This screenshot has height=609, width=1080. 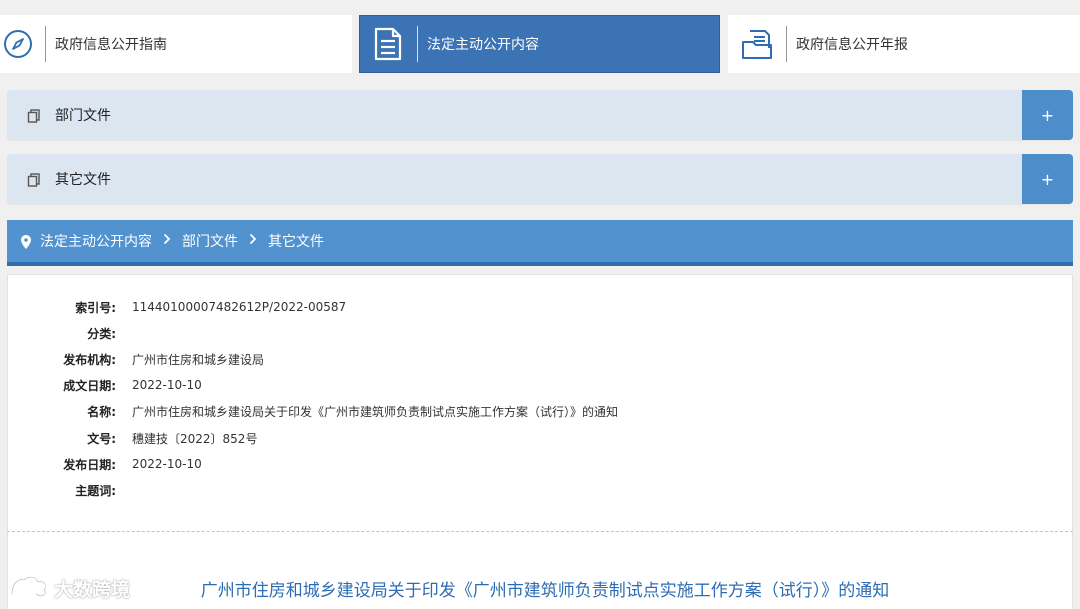 What do you see at coordinates (83, 180) in the screenshot?
I see `panel-other-label: 其它文件` at bounding box center [83, 180].